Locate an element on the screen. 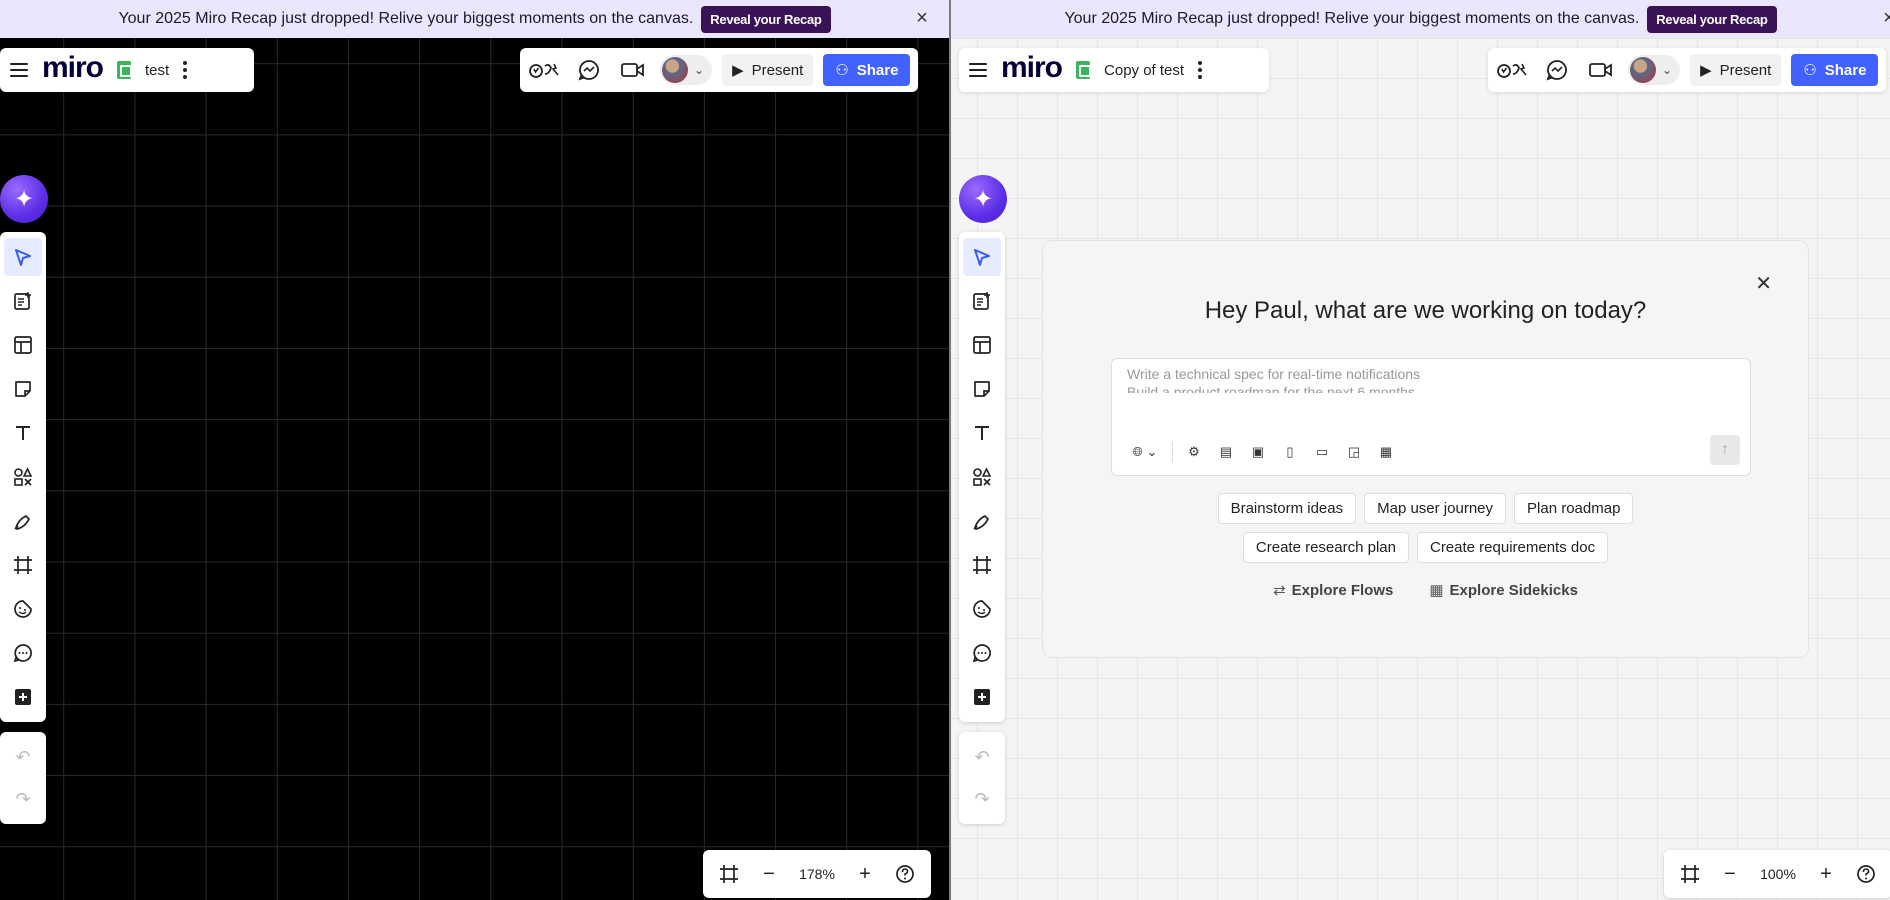 The image size is (1890, 900). zoom-controls: − 100% + is located at coordinates (1777, 874).